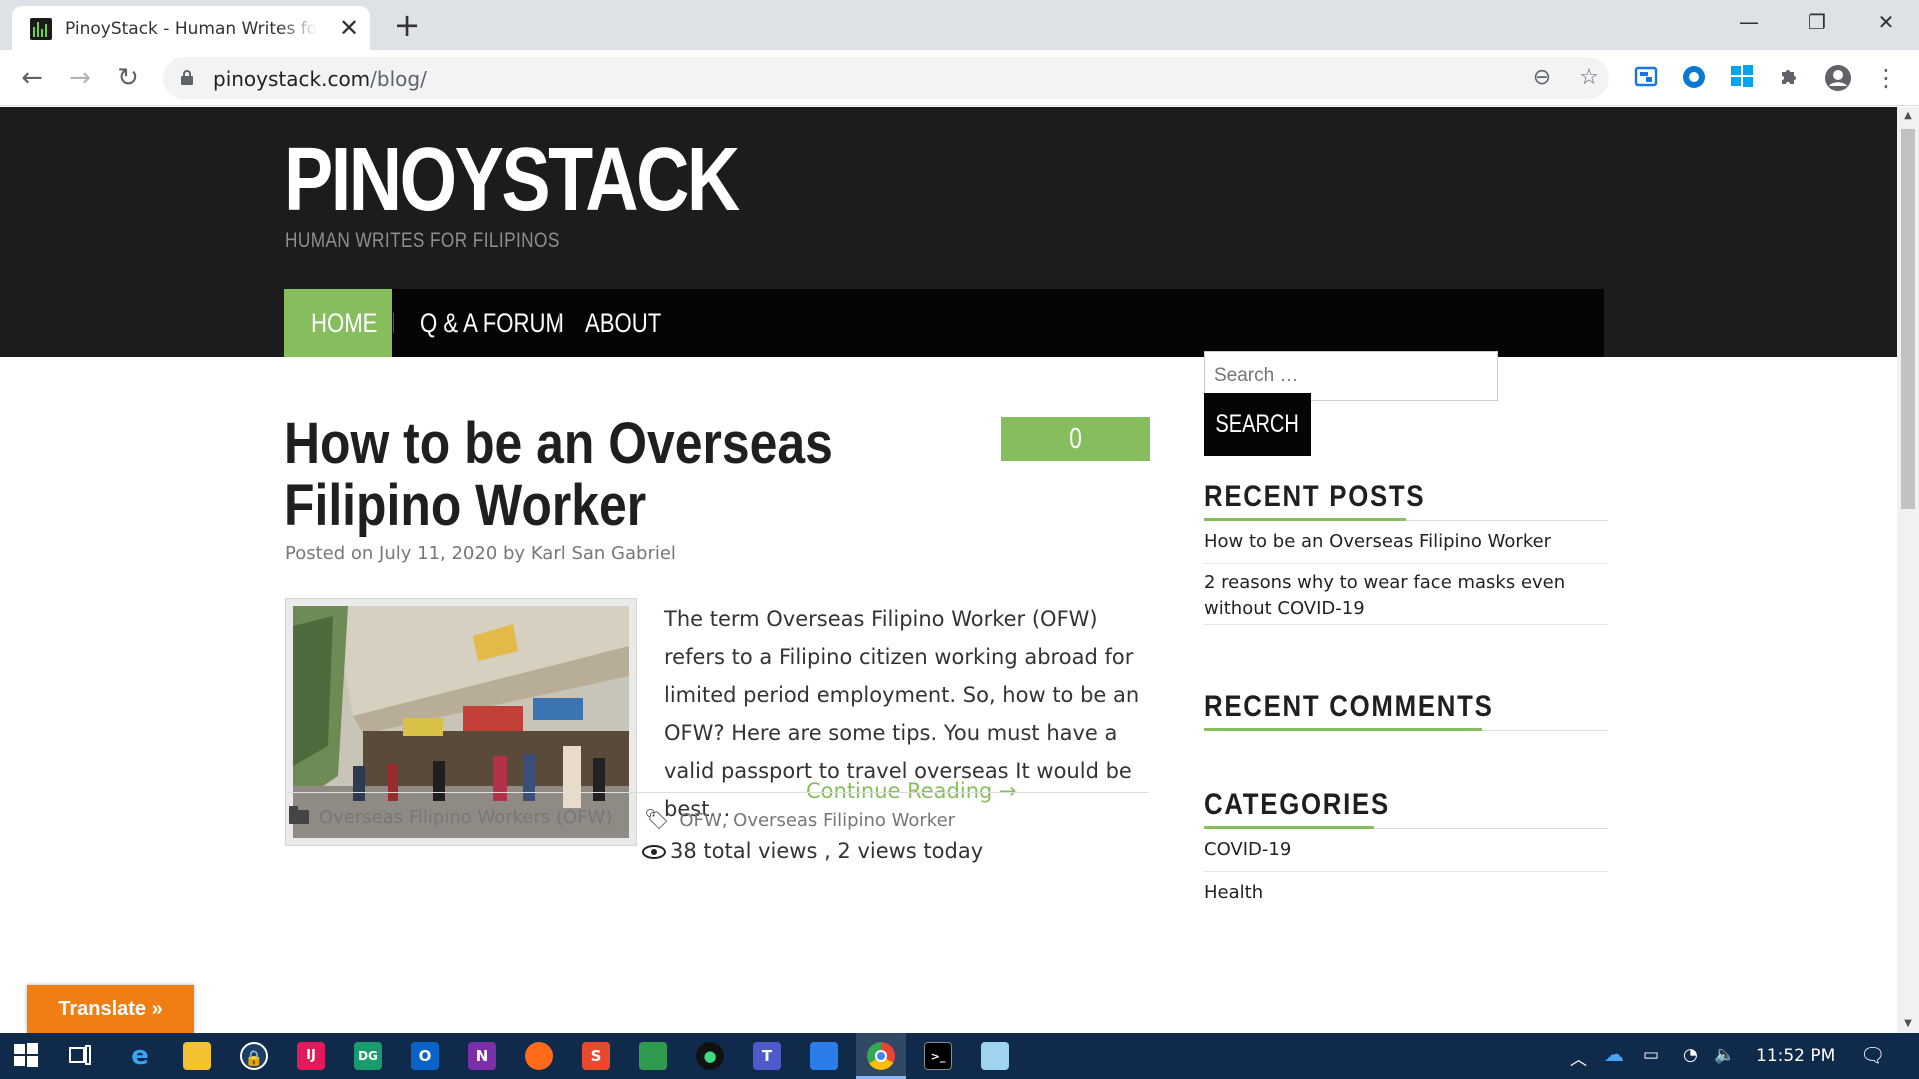 Image resolution: width=1919 pixels, height=1079 pixels. Describe the element at coordinates (1908, 319) in the screenshot. I see `scroll-thumb` at that location.